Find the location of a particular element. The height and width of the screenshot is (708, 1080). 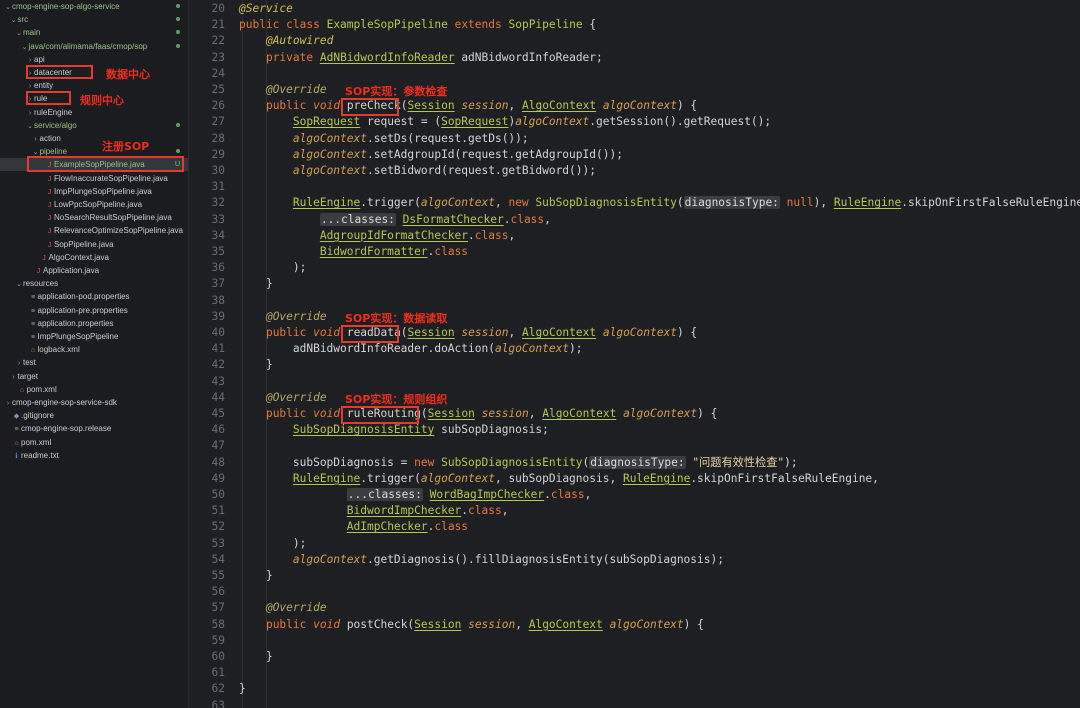

tree-item: ≡ application-pre.properties is located at coordinates (94, 310).